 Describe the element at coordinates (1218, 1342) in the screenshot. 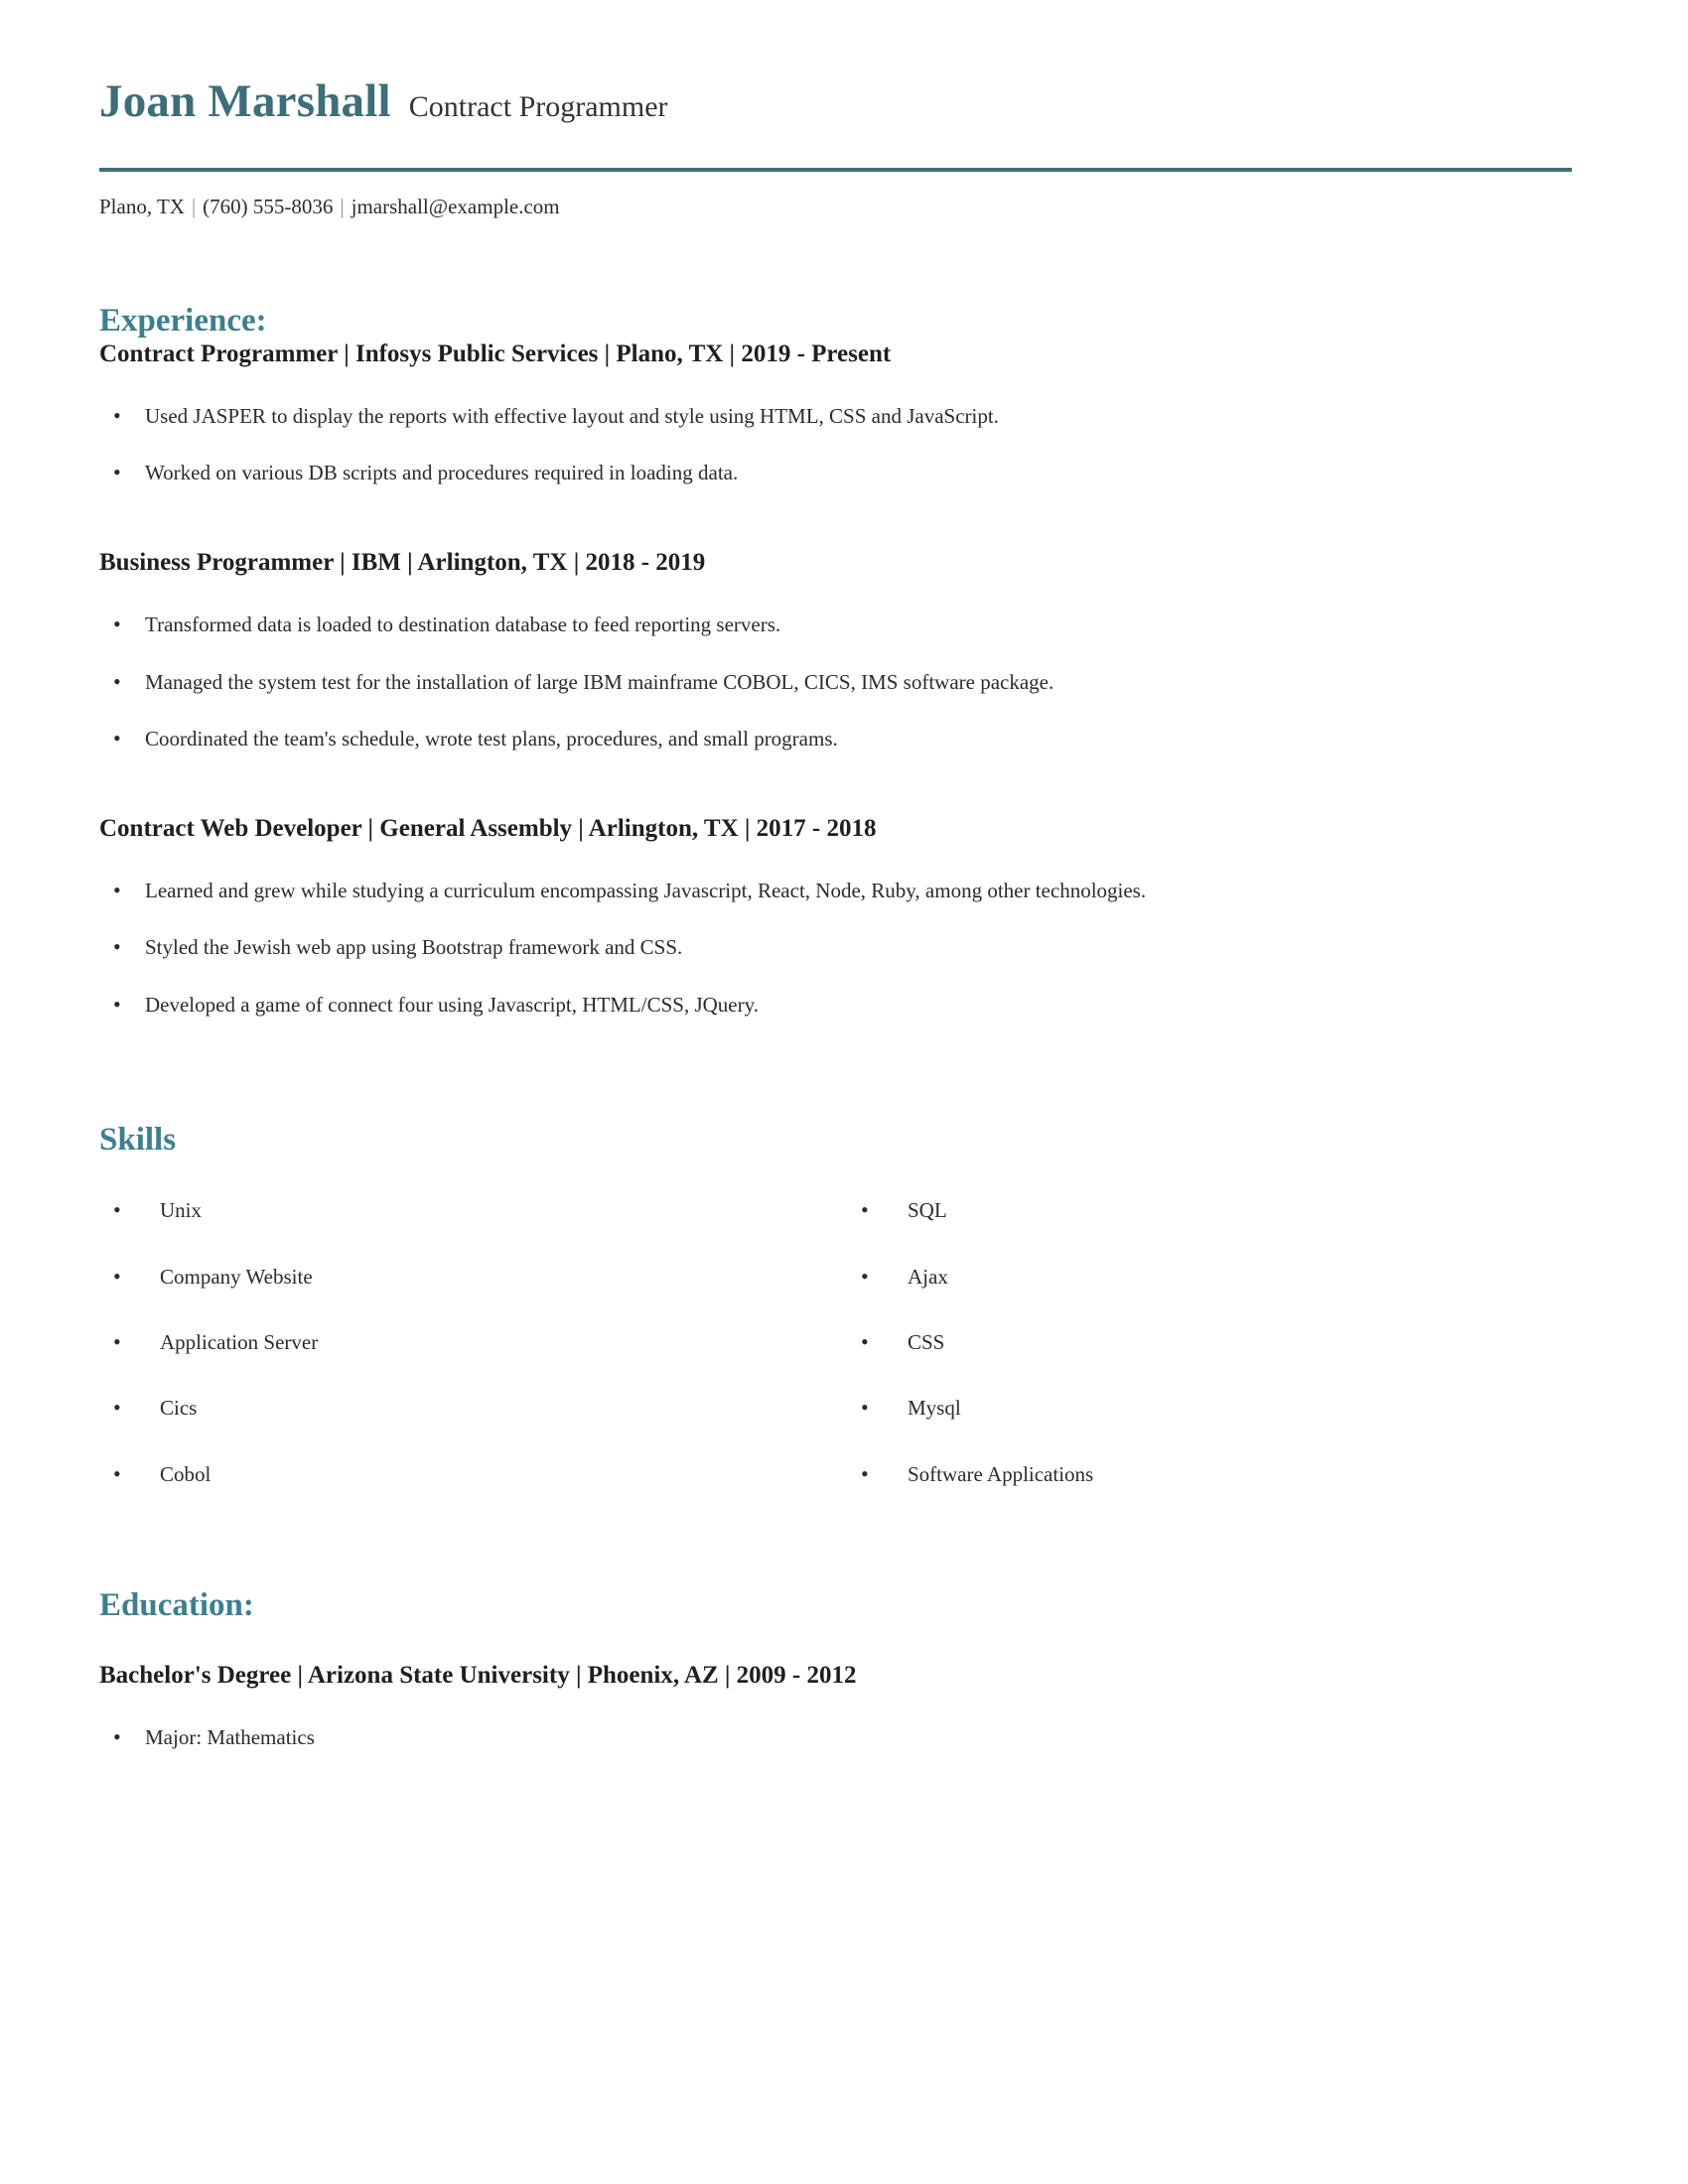

I see `skill-item: CSS` at that location.